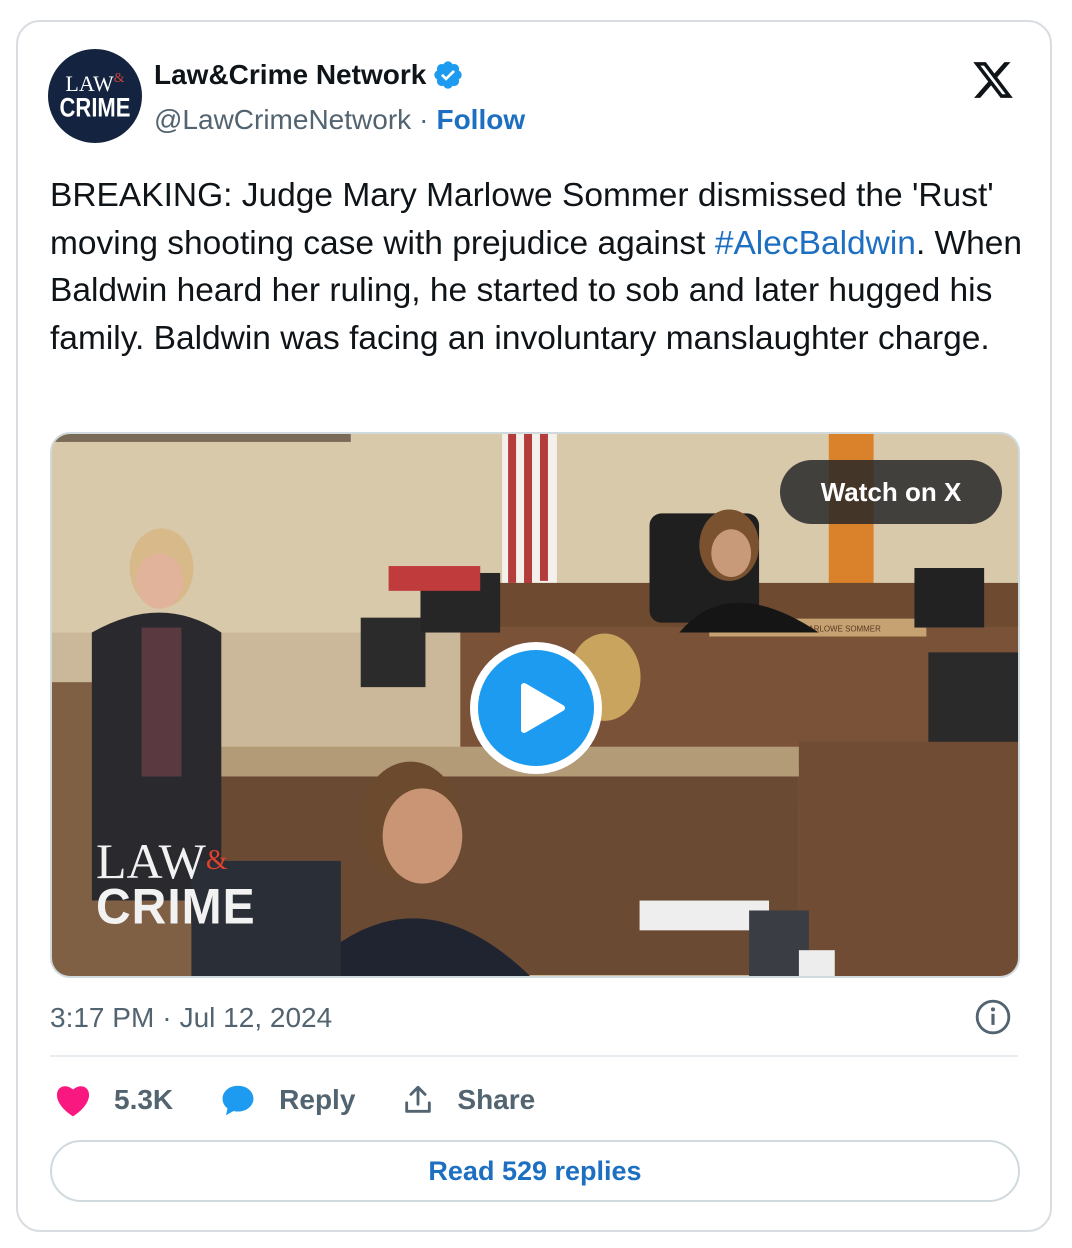  What do you see at coordinates (535, 1171) in the screenshot?
I see `read-replies-button: Read 529 replies` at bounding box center [535, 1171].